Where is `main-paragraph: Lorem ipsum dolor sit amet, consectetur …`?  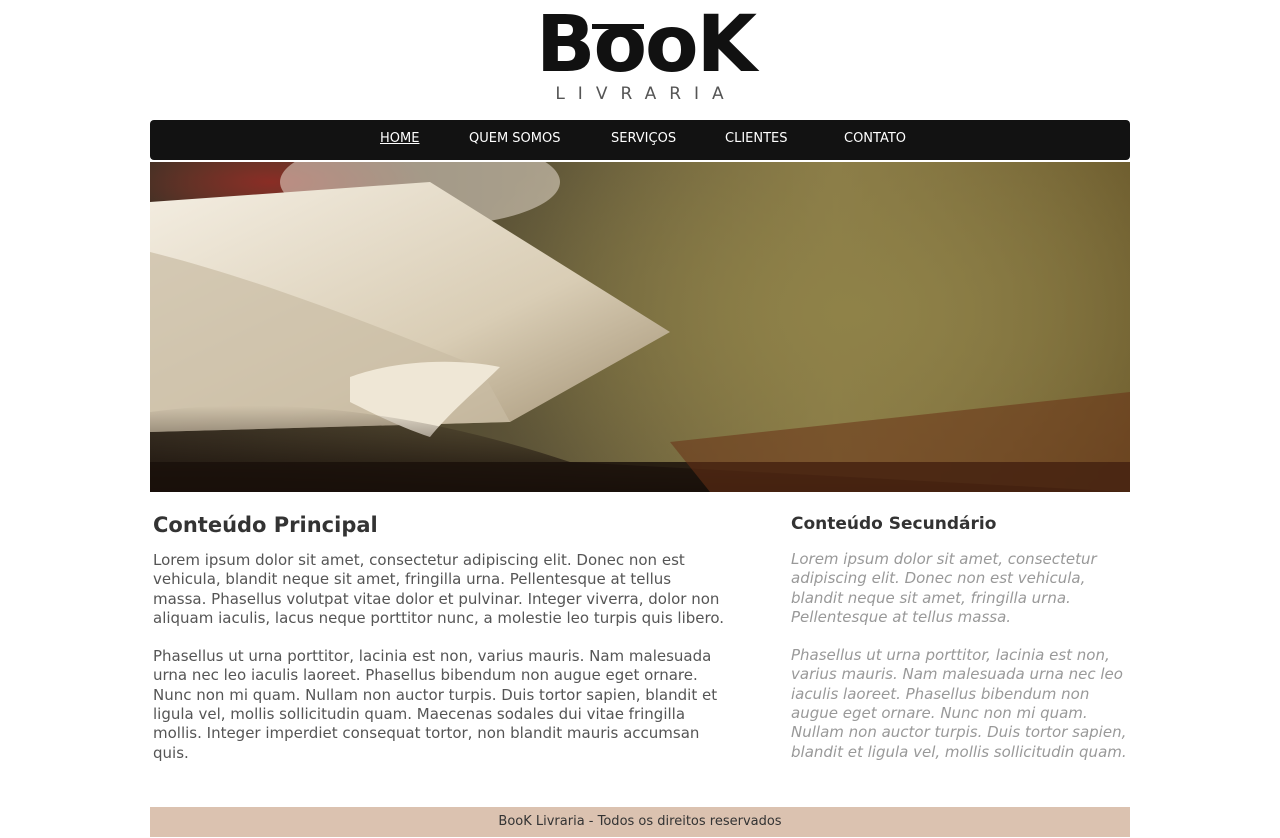
main-paragraph: Lorem ipsum dolor sit amet, consectetur … is located at coordinates (439, 589).